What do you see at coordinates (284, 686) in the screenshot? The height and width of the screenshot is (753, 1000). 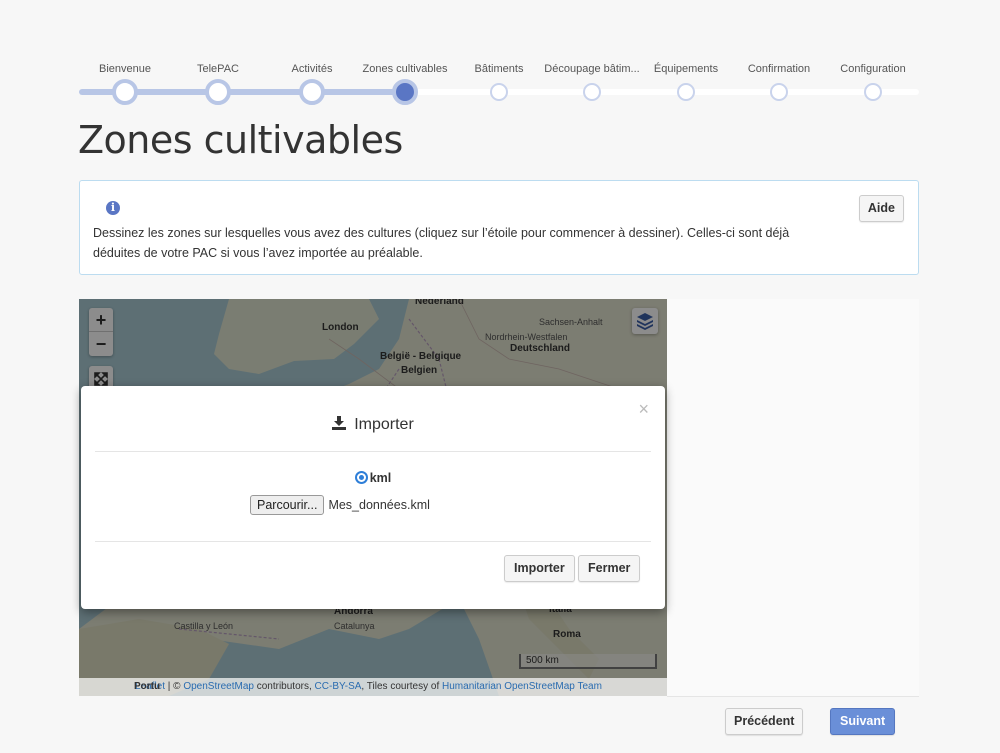 I see `attribution-contributors: contributors,` at bounding box center [284, 686].